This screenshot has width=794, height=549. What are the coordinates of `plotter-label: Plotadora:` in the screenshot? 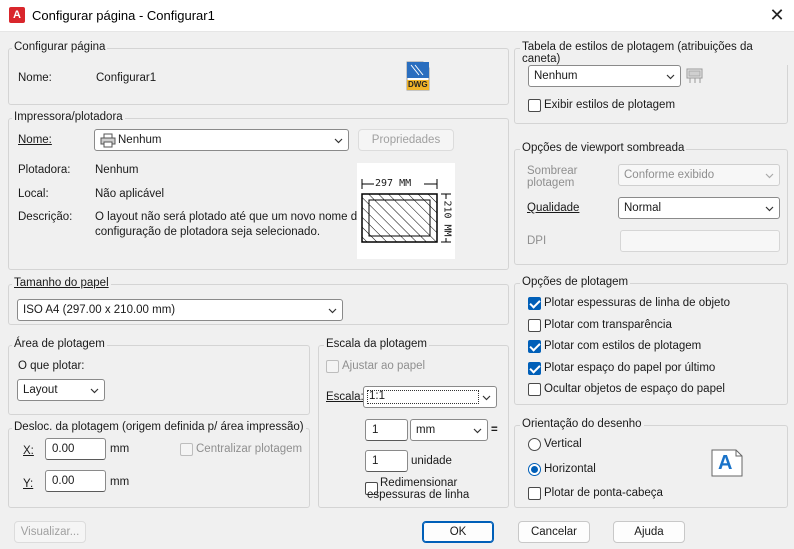 It's located at (44, 170).